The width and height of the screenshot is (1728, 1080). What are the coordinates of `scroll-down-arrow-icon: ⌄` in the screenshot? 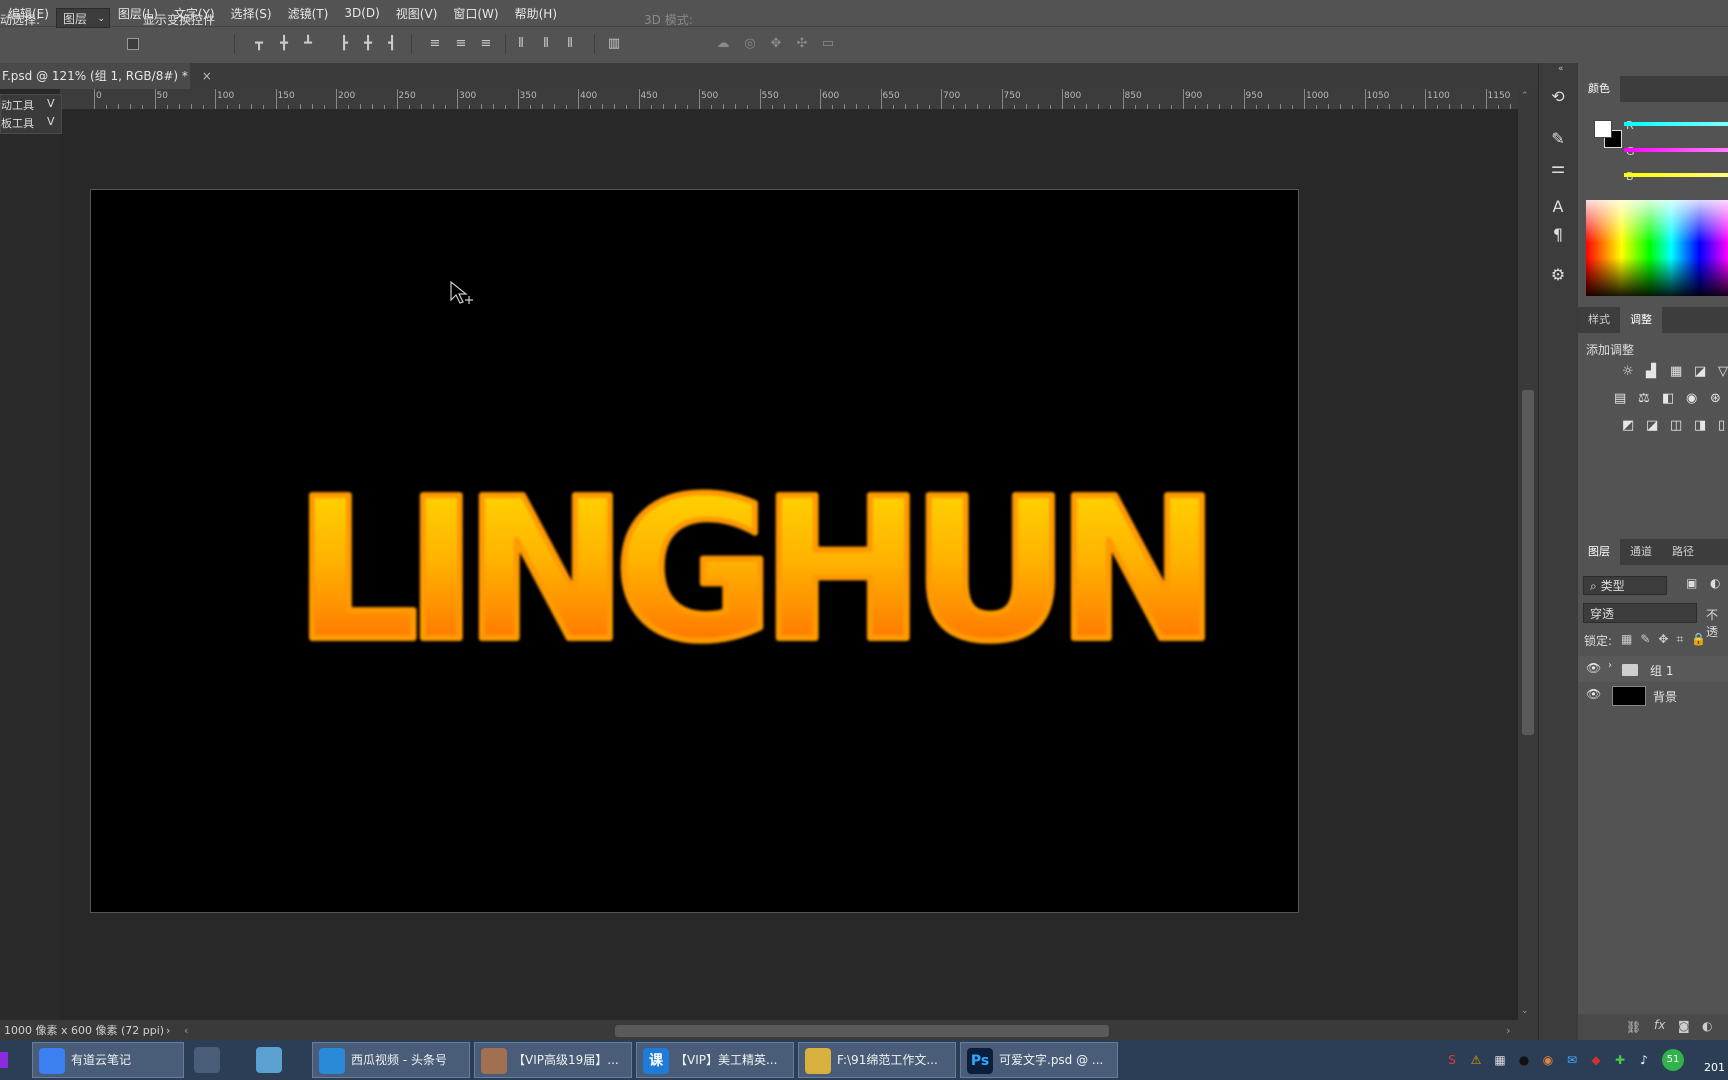 It's located at (1525, 1011).